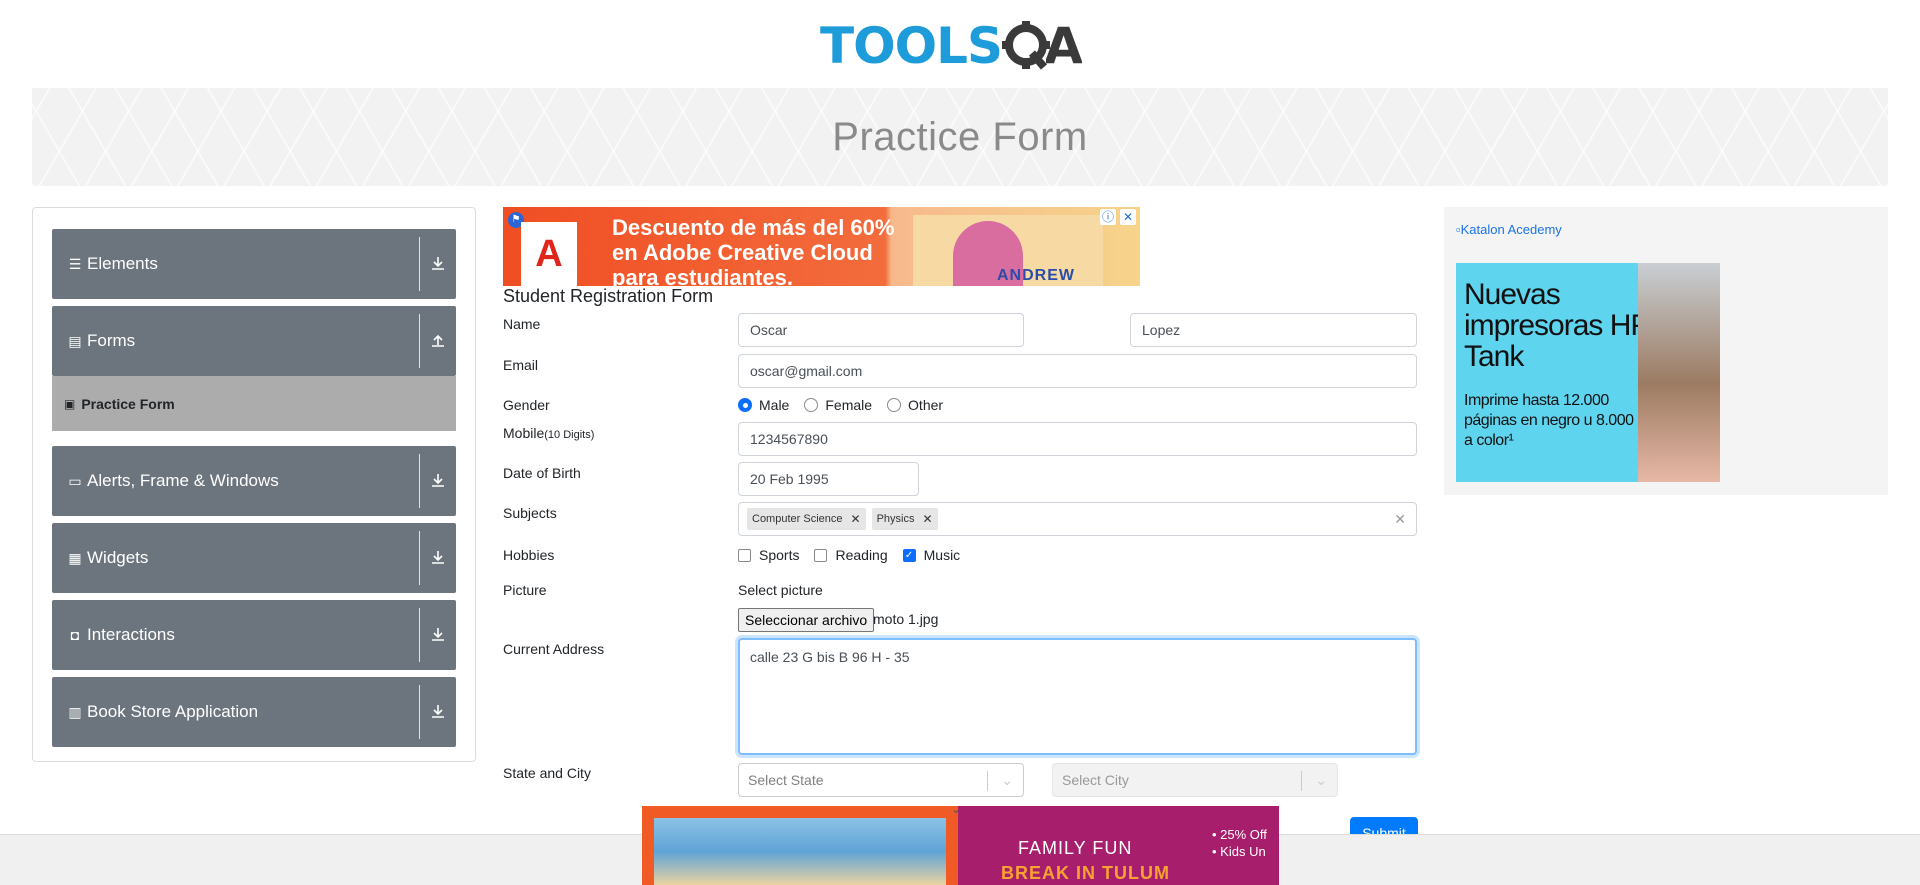  I want to click on file-name: moto 1.jpg, so click(906, 619).